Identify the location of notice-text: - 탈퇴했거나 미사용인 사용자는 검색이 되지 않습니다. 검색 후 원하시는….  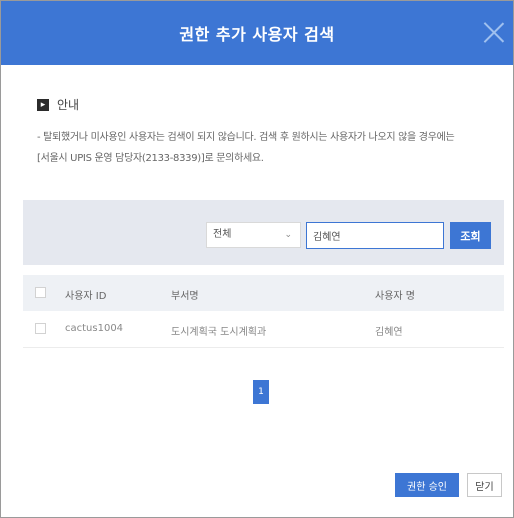
(267, 148).